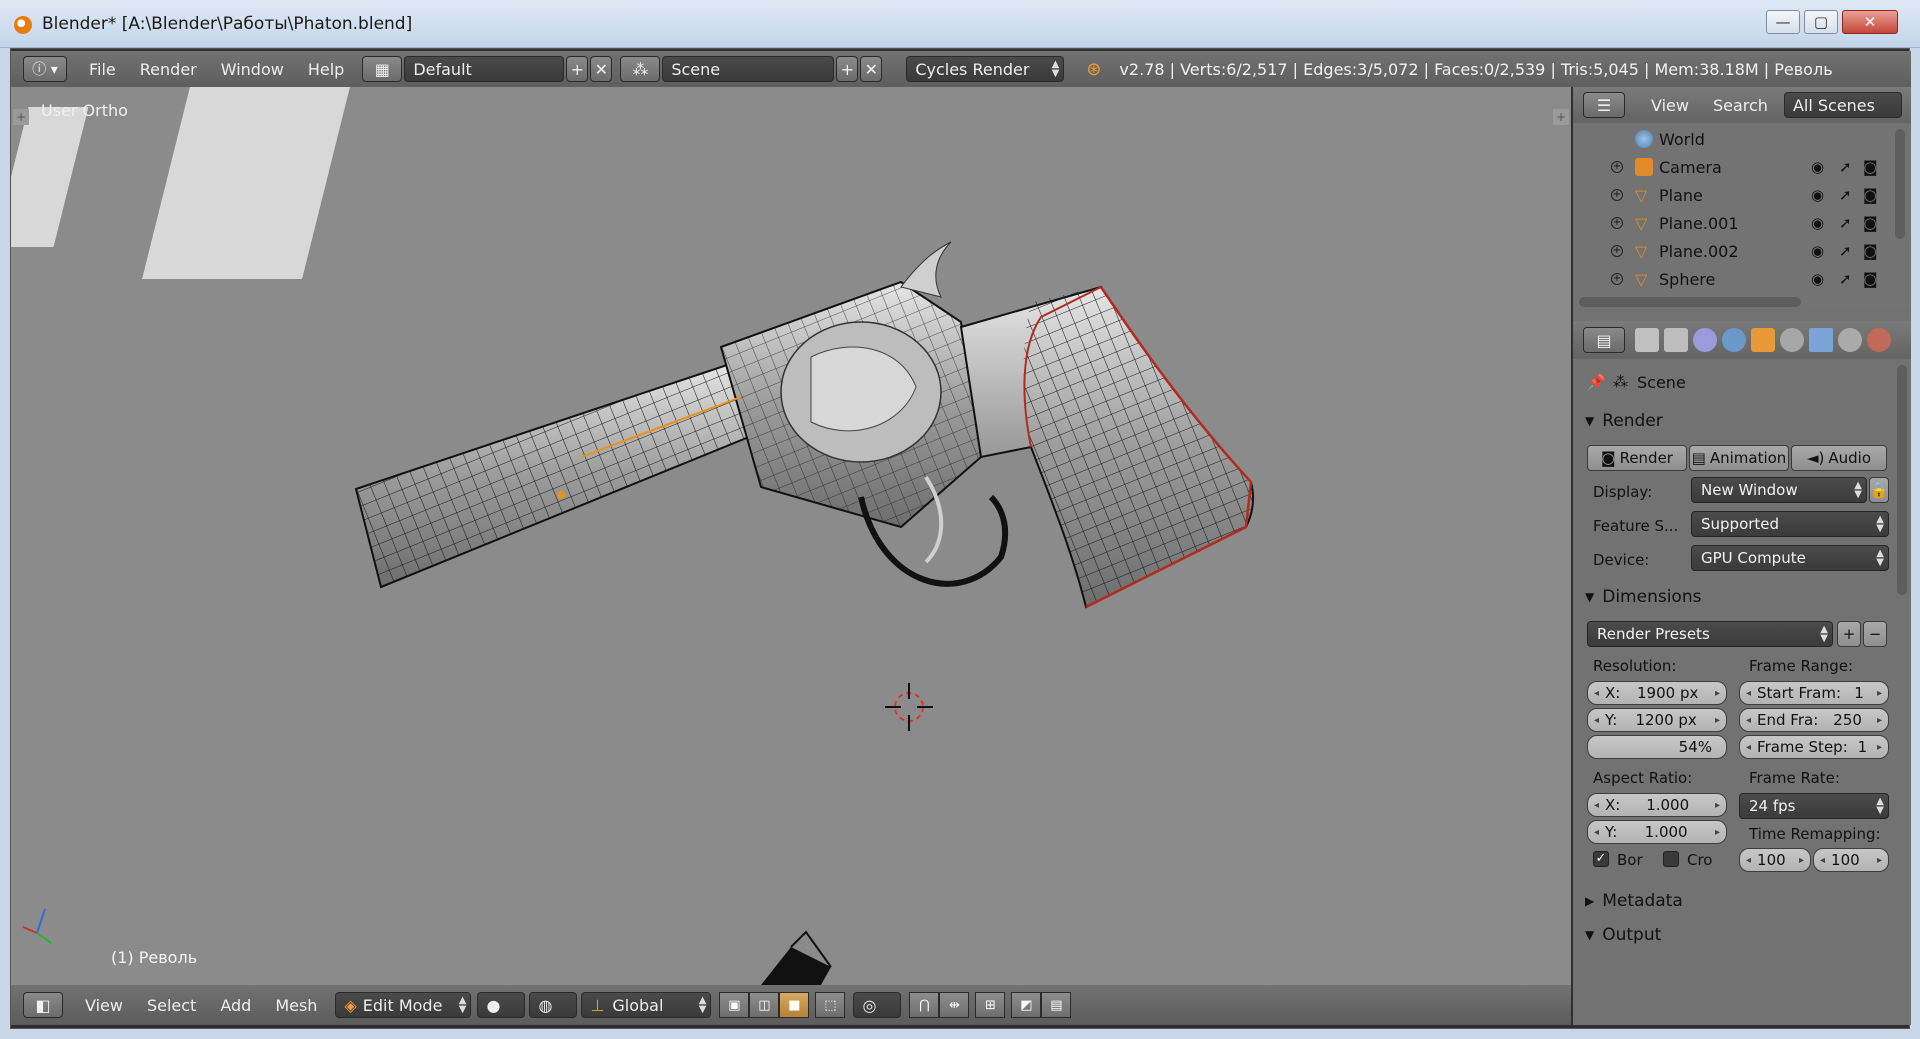  What do you see at coordinates (1596, 382) in the screenshot?
I see `pin-icon: 📌` at bounding box center [1596, 382].